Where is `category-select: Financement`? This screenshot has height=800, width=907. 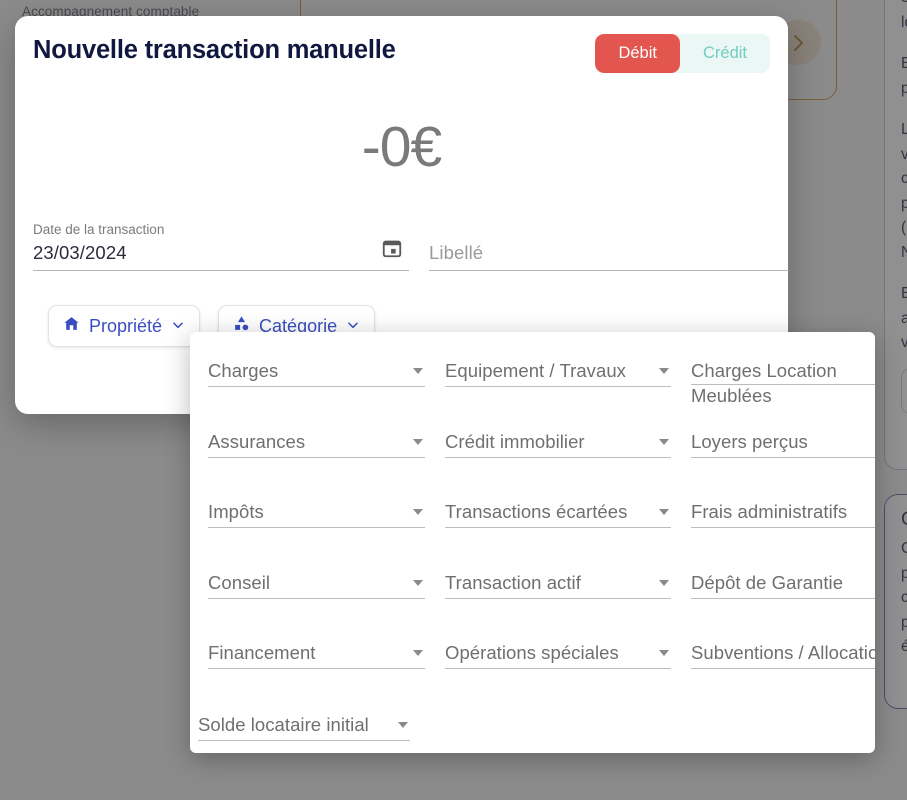
category-select: Financement is located at coordinates (316, 654).